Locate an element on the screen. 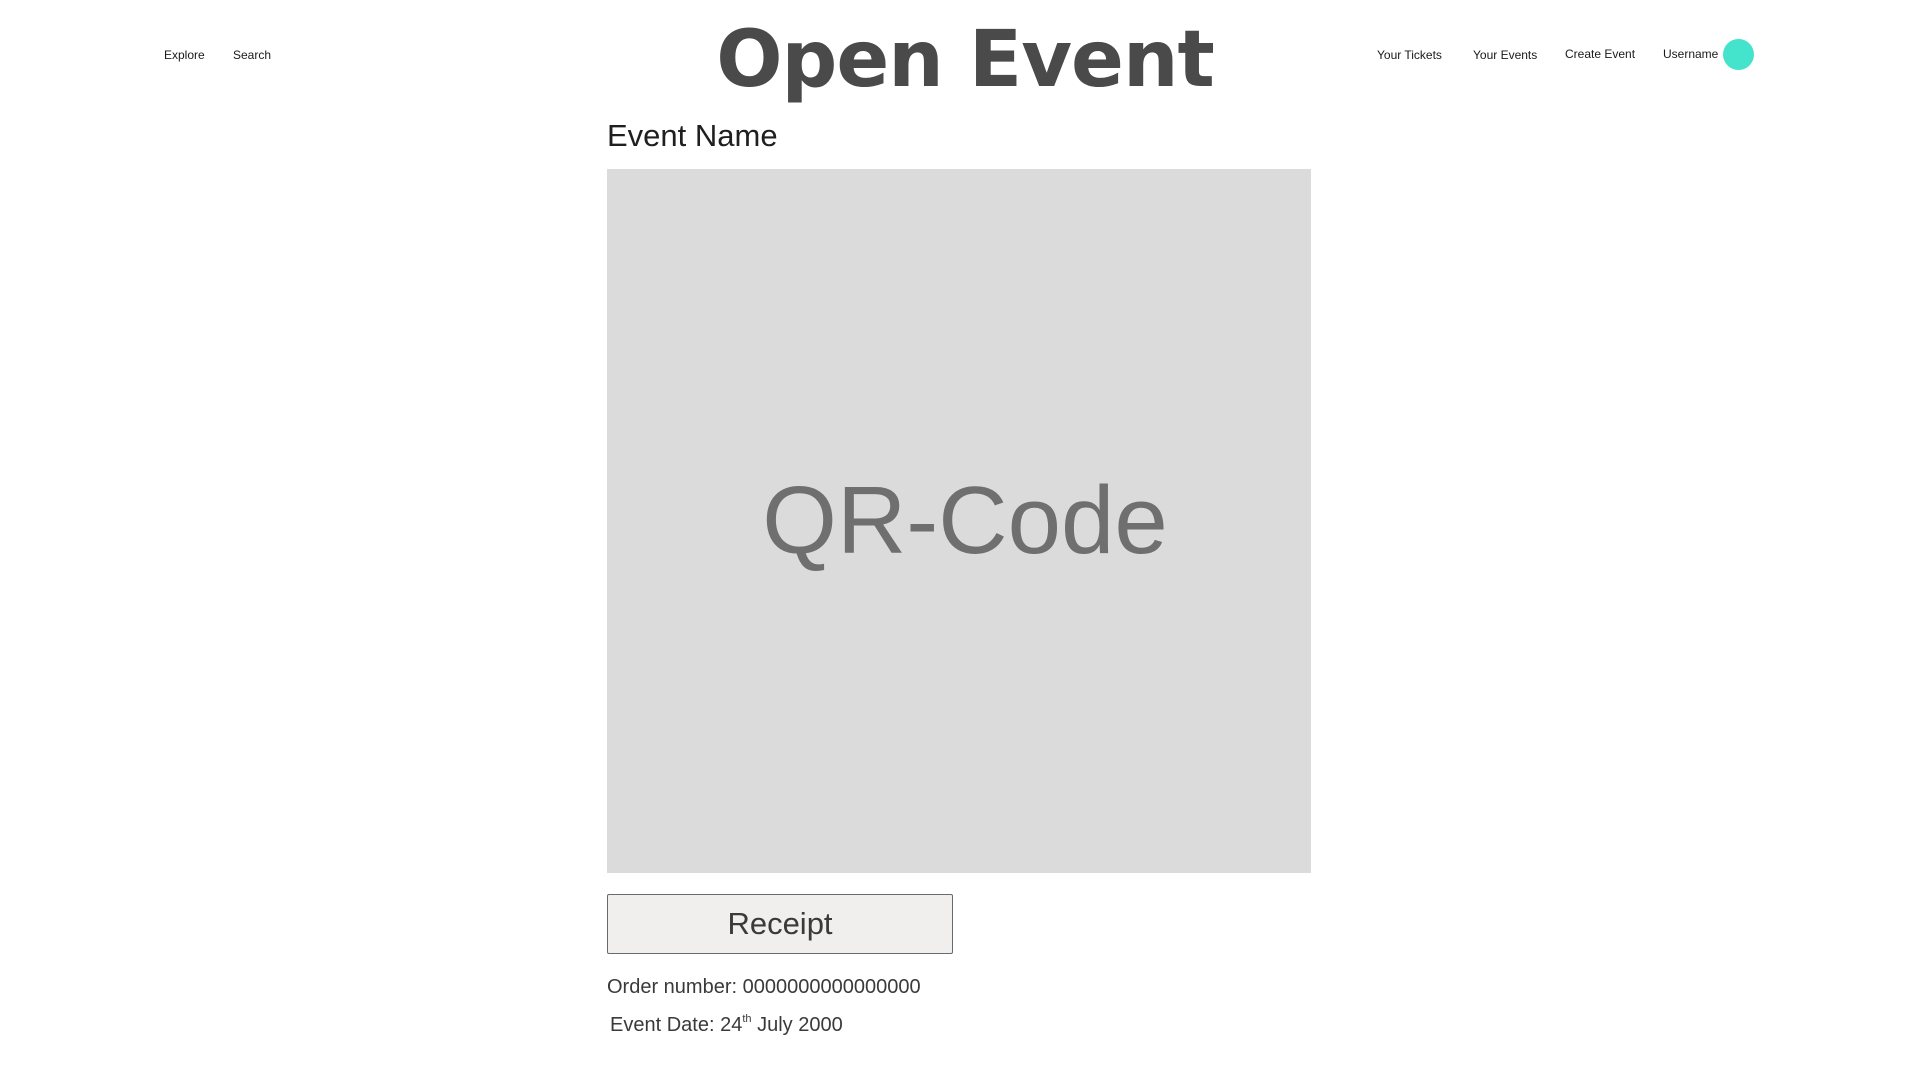 This screenshot has height=1080, width=1920. order-number-value: 0000000000000000 is located at coordinates (831, 987).